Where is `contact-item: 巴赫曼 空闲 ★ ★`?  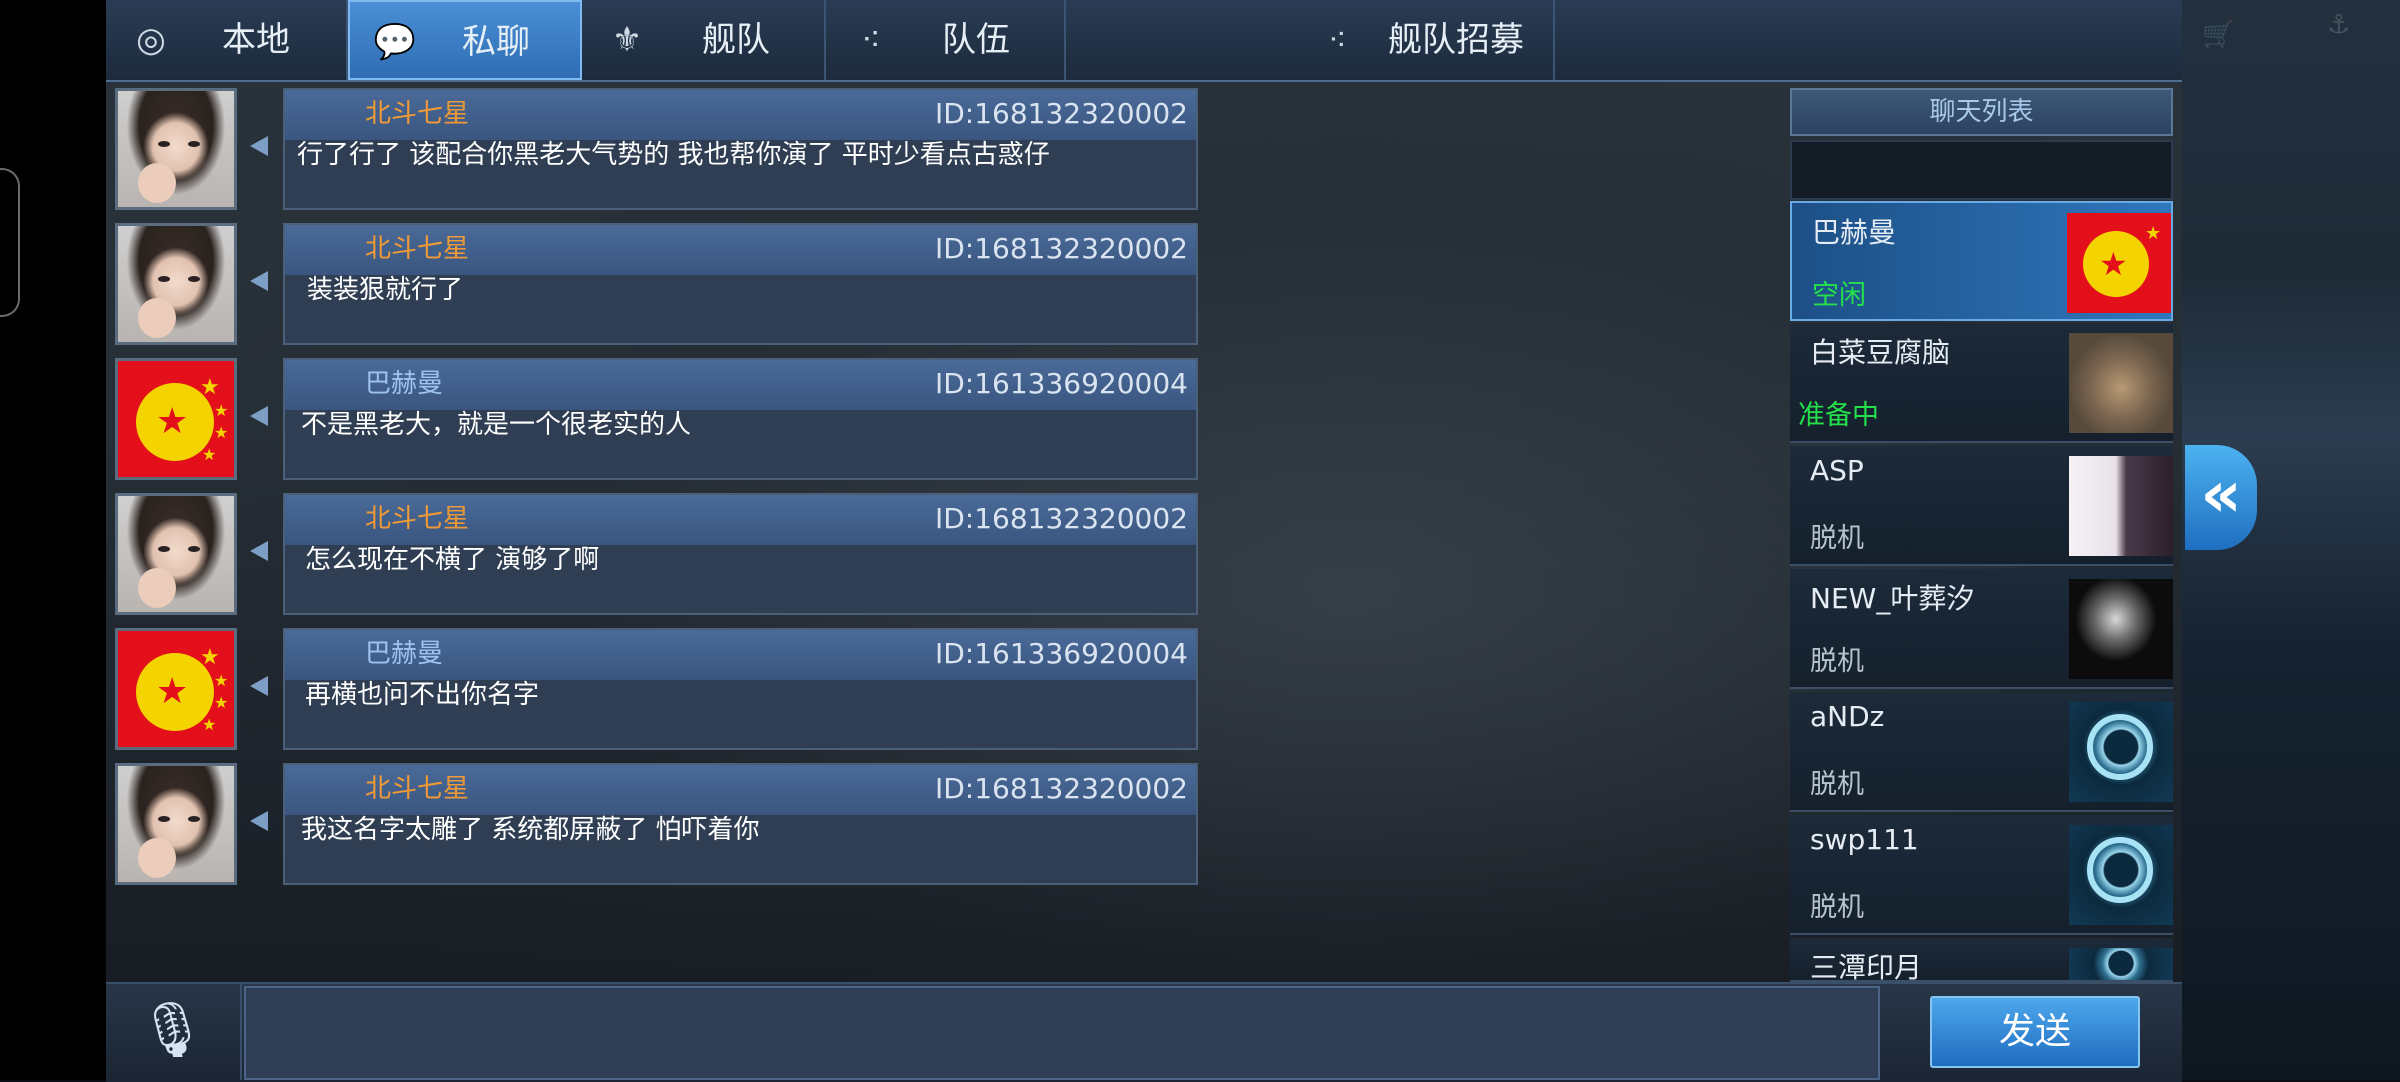 contact-item: 巴赫曼 空闲 ★ ★ is located at coordinates (1981, 261).